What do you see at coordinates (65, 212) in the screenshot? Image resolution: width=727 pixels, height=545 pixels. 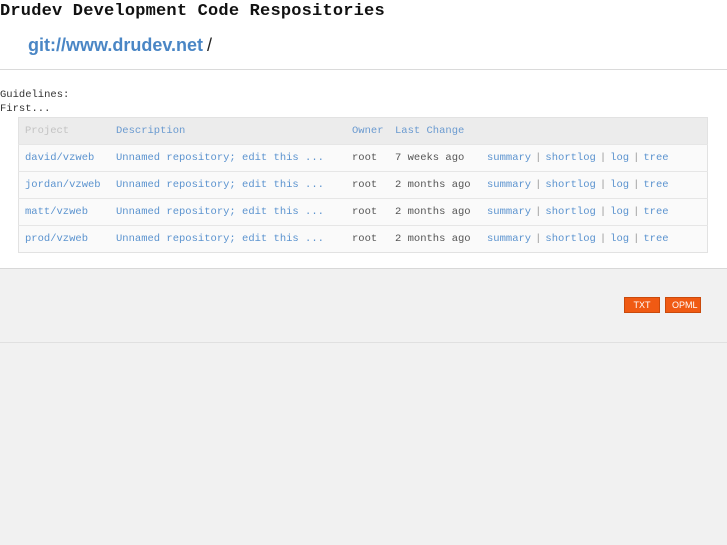 I see `project-link: matt/vzweb` at bounding box center [65, 212].